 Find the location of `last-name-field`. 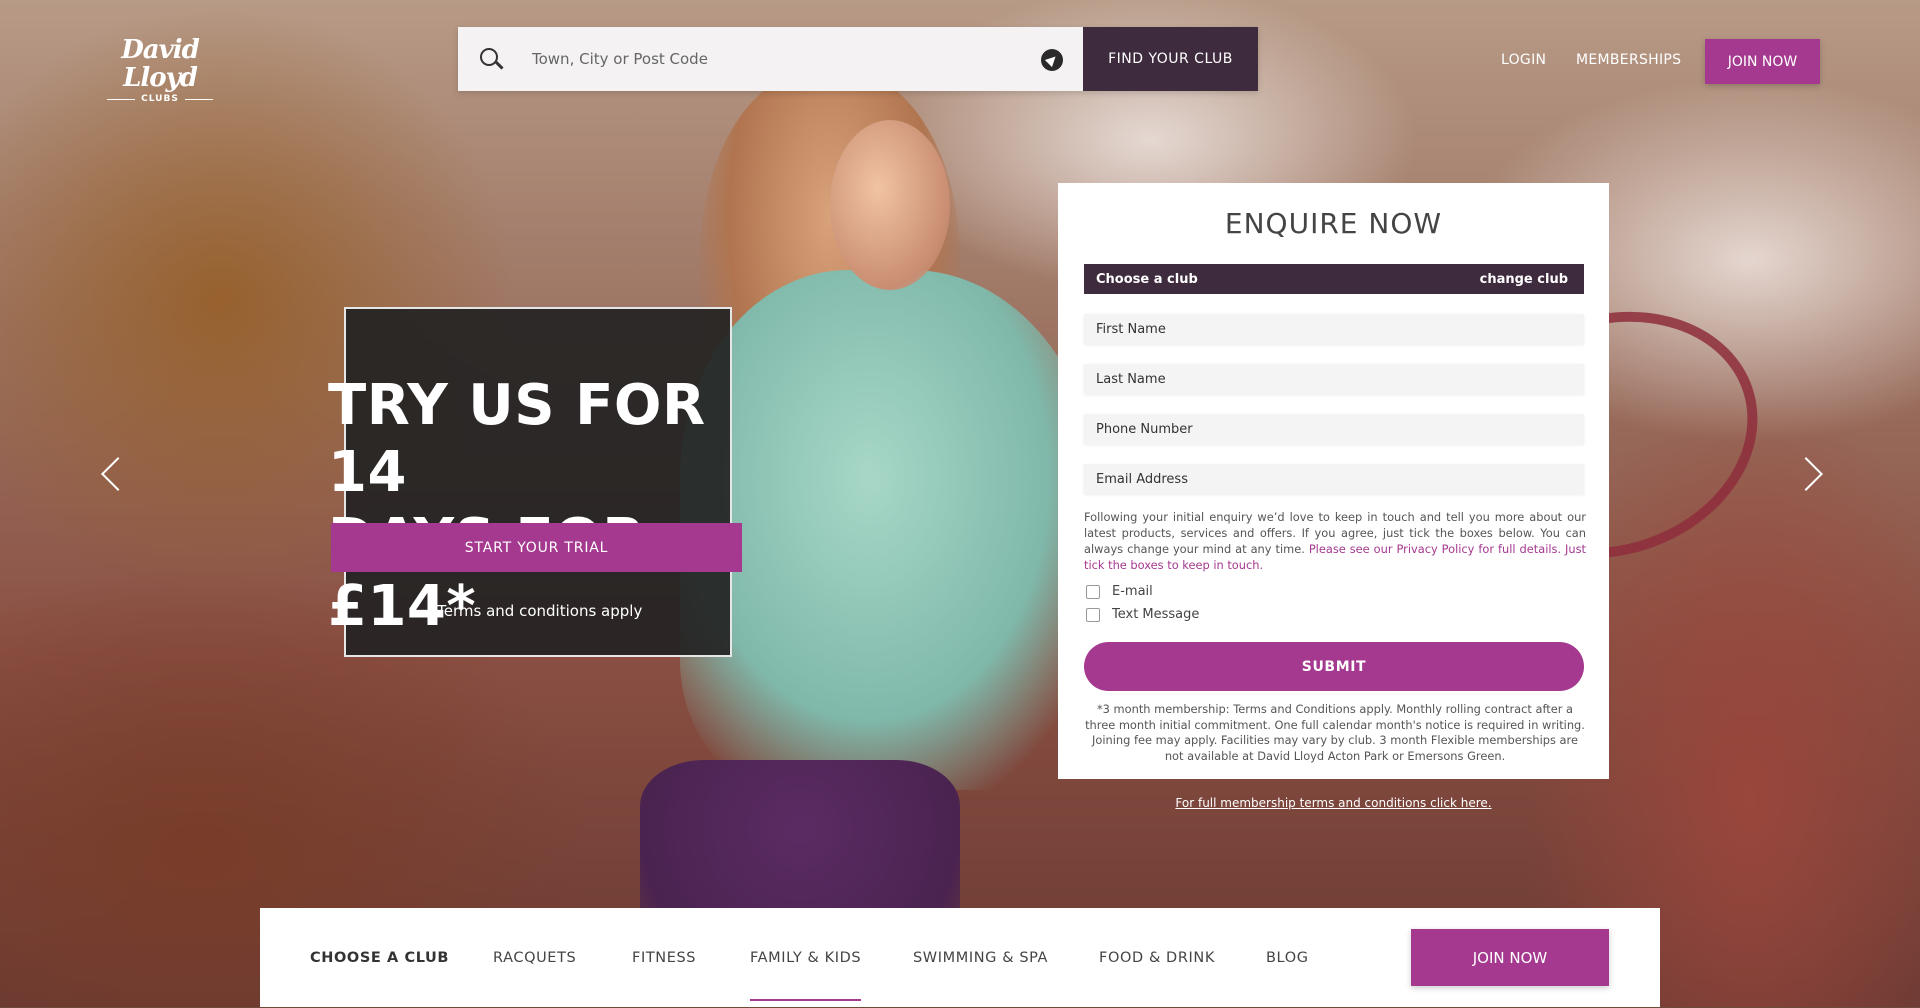

last-name-field is located at coordinates (1334, 379).